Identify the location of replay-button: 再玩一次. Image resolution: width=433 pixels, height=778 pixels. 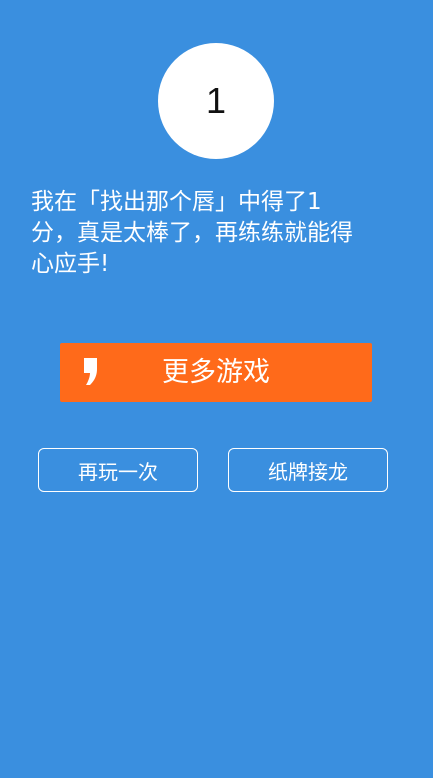
(118, 470).